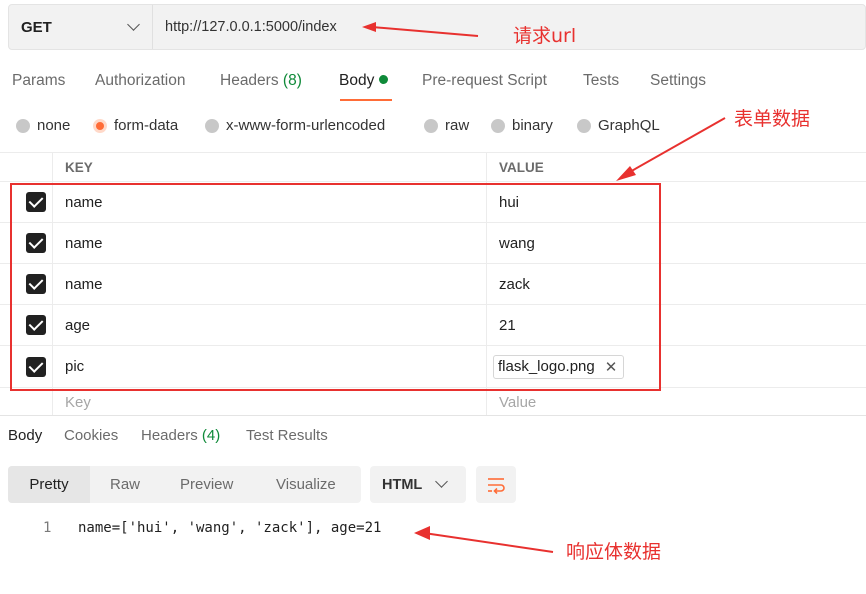 The width and height of the screenshot is (866, 594). Describe the element at coordinates (614, 552) in the screenshot. I see `response-annotation: 响应体数据` at that location.